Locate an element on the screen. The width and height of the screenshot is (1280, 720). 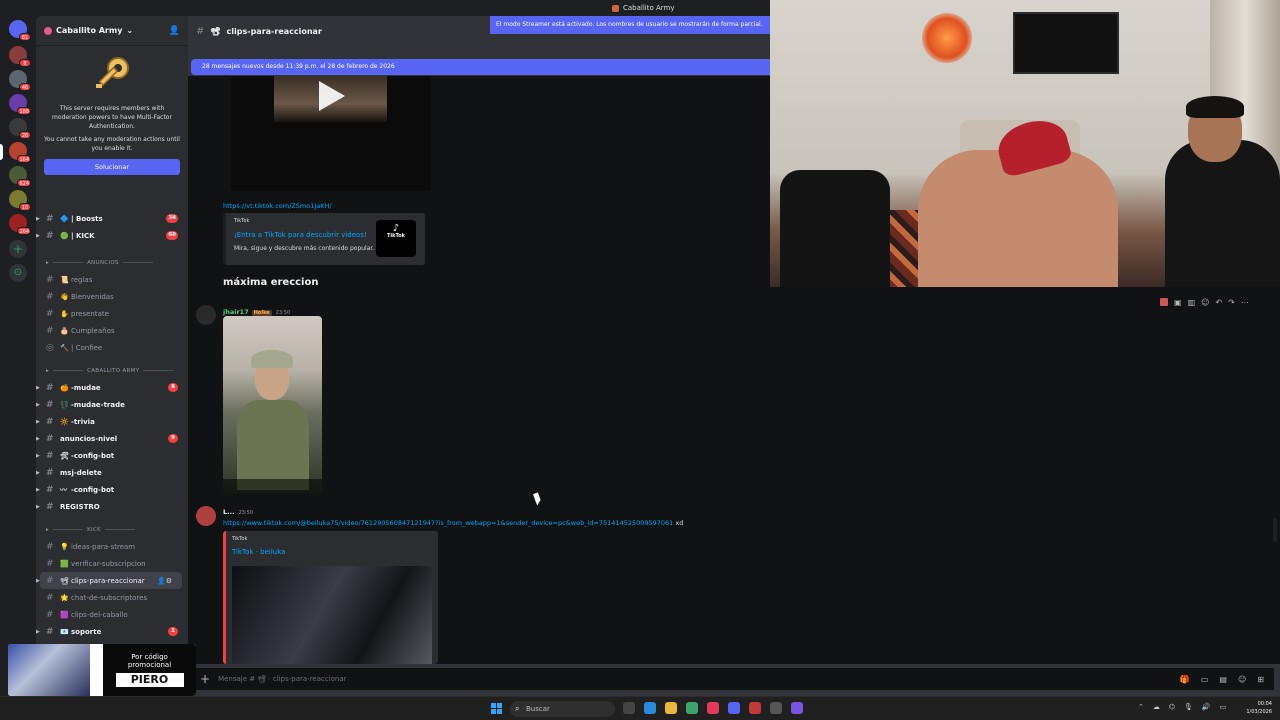
channel-ideas: # 💡 ideas-para-stream is located at coordinates (112, 546).